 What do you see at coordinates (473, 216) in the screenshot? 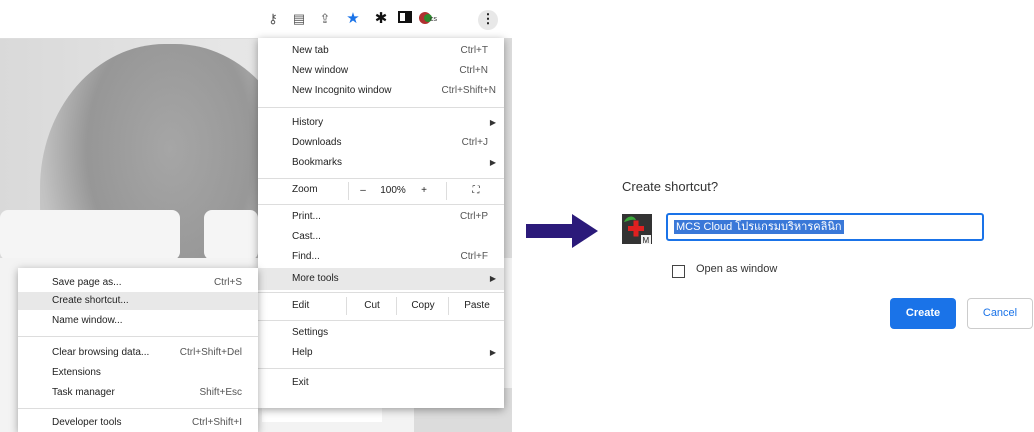
I see `menu-item-shortcut: Ctrl+P` at bounding box center [473, 216].